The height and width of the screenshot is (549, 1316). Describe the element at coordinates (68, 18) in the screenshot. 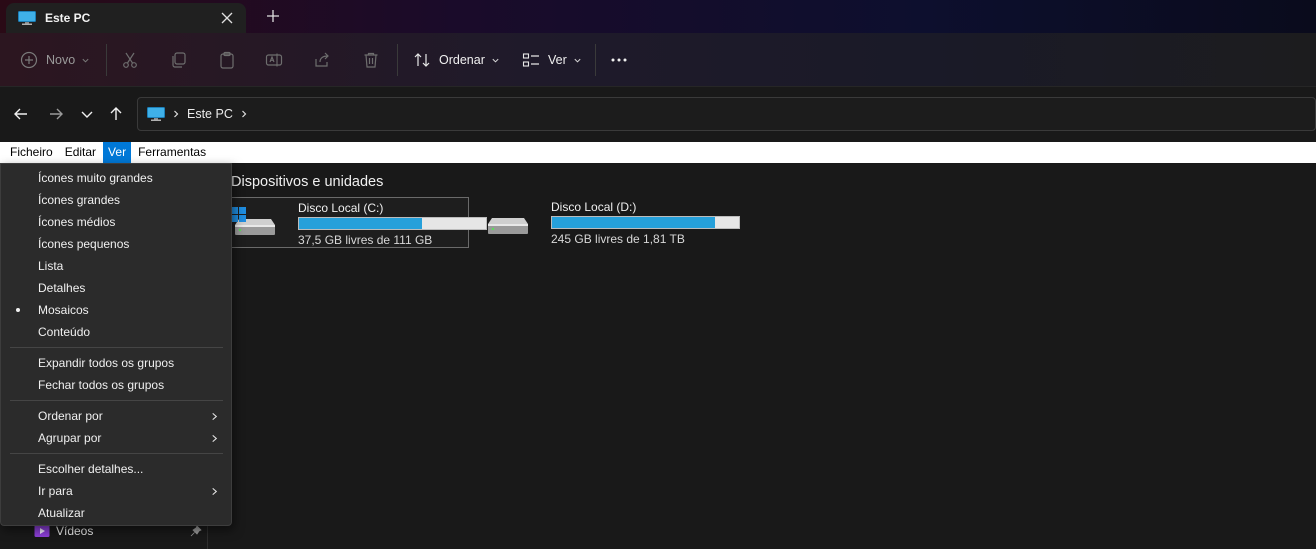

I see `tab-title: Este PC` at that location.